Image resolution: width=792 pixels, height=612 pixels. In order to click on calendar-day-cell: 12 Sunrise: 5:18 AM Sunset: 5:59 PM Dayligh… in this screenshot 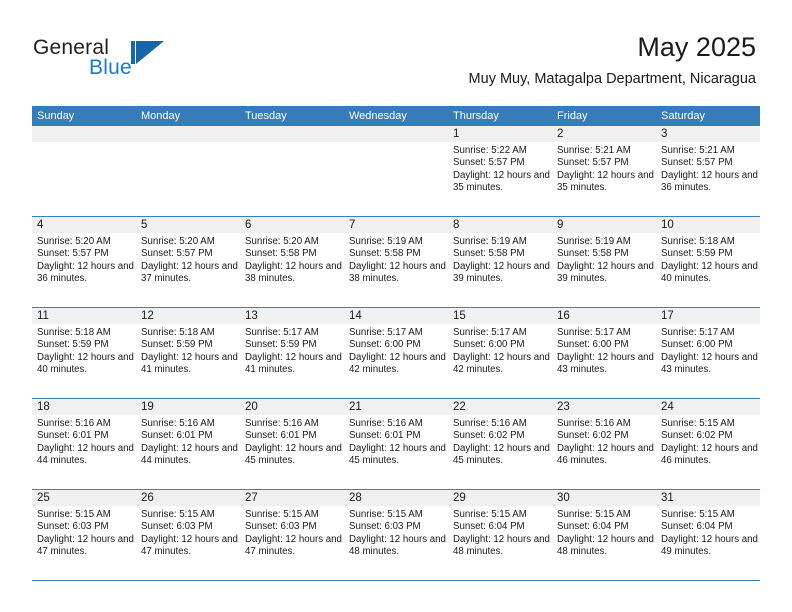, I will do `click(188, 353)`.